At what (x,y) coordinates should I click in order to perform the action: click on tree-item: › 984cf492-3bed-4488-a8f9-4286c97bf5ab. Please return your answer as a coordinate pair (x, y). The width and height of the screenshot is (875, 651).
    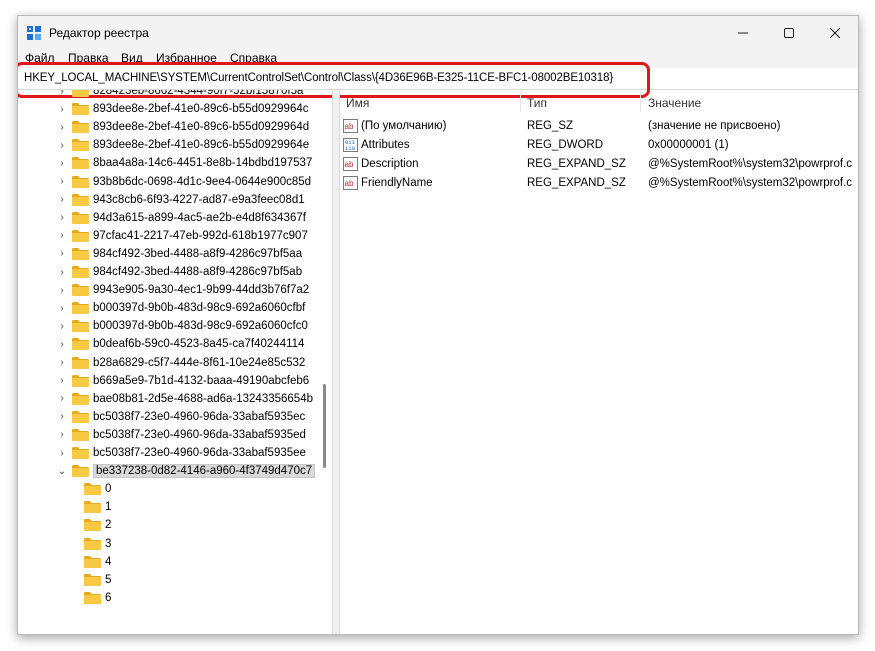
    Looking at the image, I should click on (179, 272).